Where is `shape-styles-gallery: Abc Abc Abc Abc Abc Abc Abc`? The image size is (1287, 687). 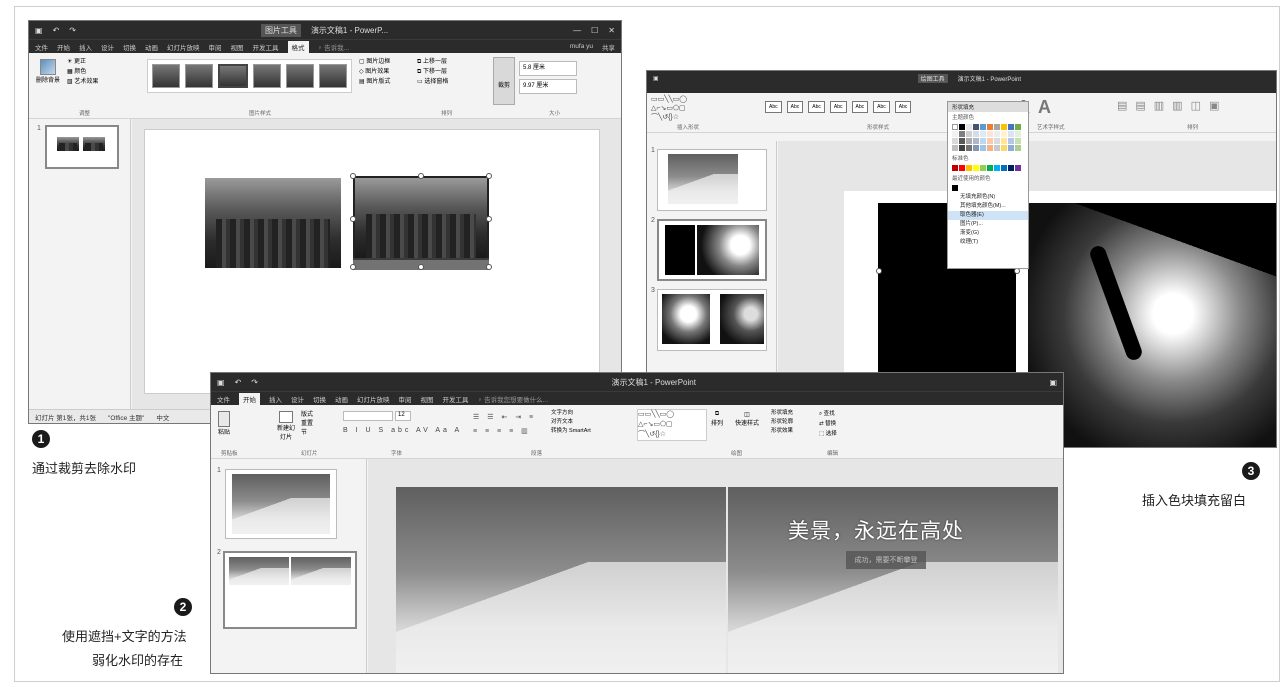 shape-styles-gallery: Abc Abc Abc Abc Abc Abc Abc is located at coordinates (838, 107).